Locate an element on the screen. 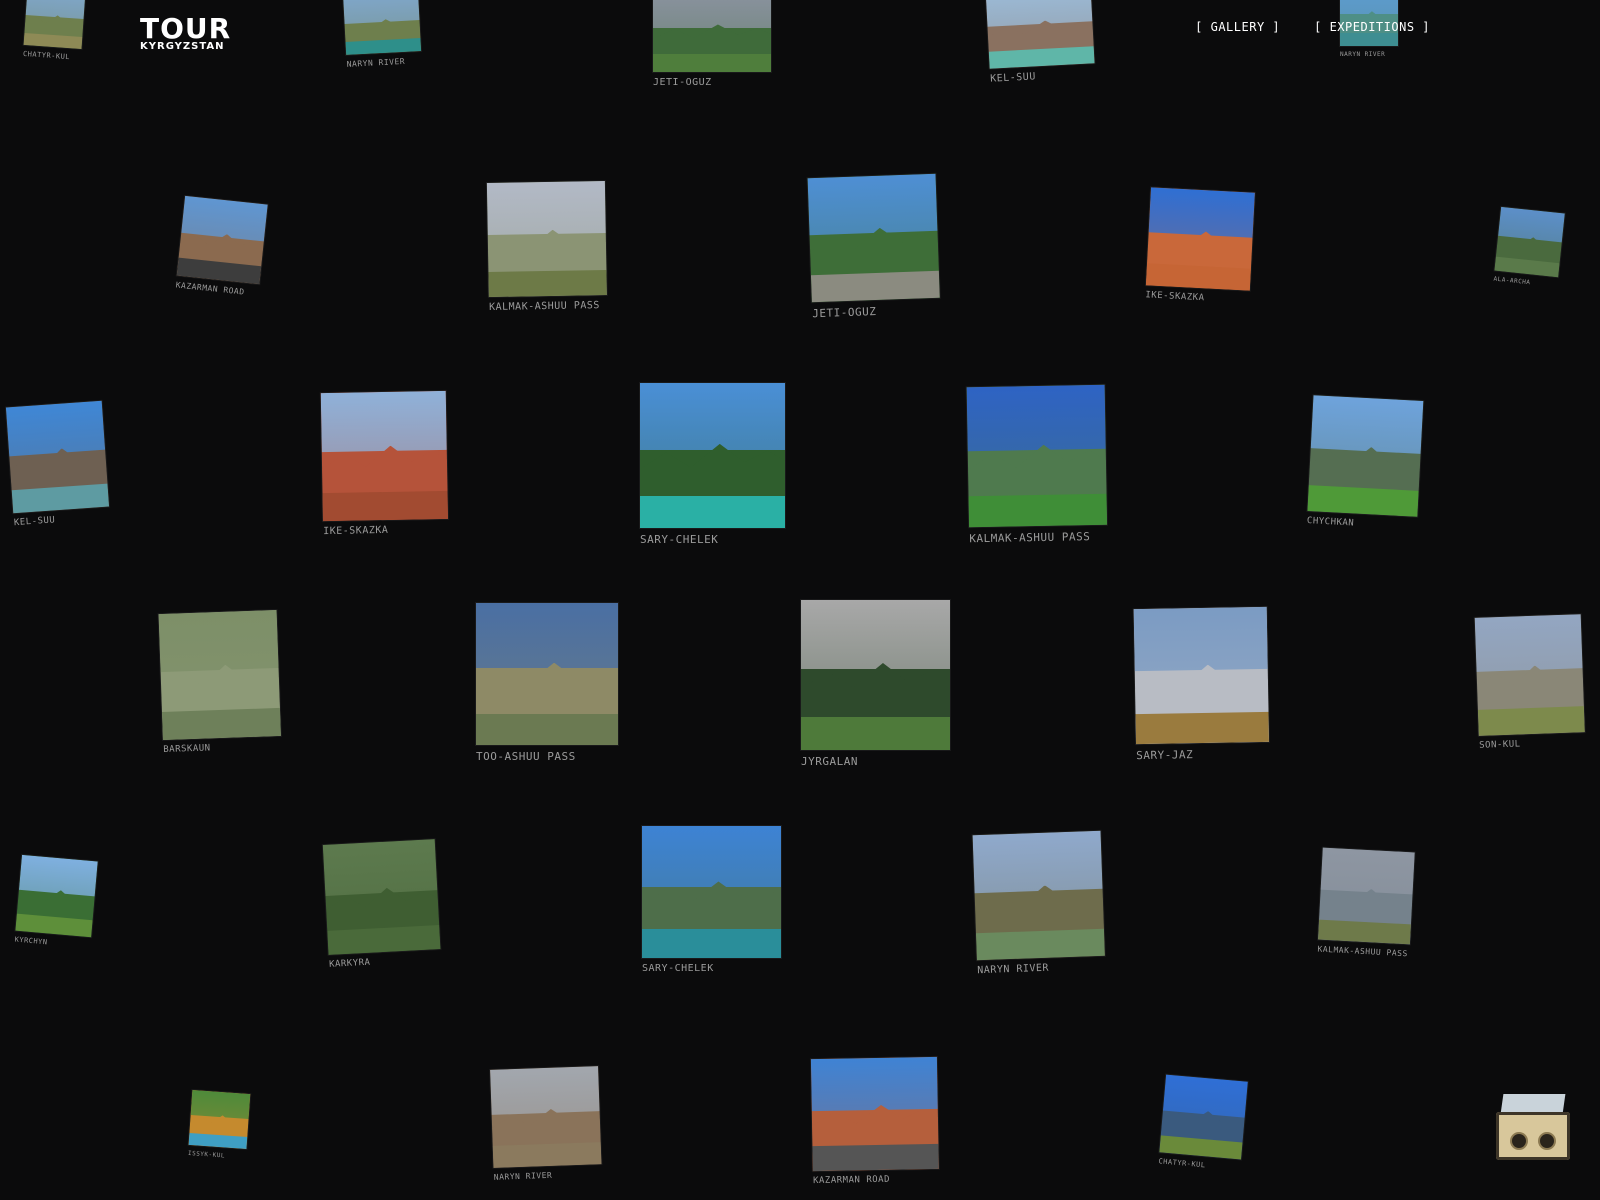 The width and height of the screenshot is (1600, 1200). top-nav: [ GALLERY ] [ EXPEDITIONS ] is located at coordinates (1312, 27).